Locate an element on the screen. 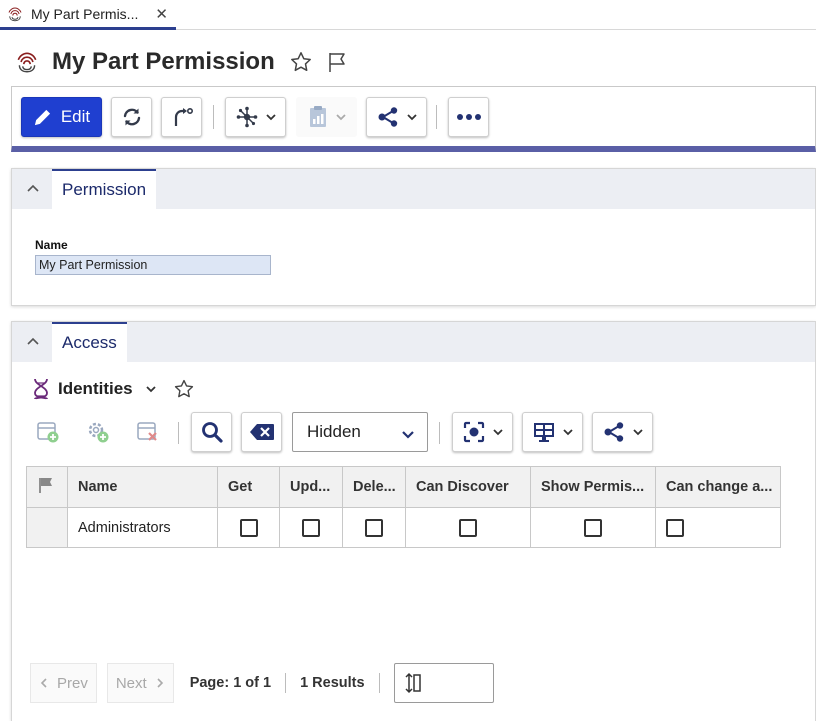 The image size is (816, 721). add-row-button is located at coordinates (48, 432).